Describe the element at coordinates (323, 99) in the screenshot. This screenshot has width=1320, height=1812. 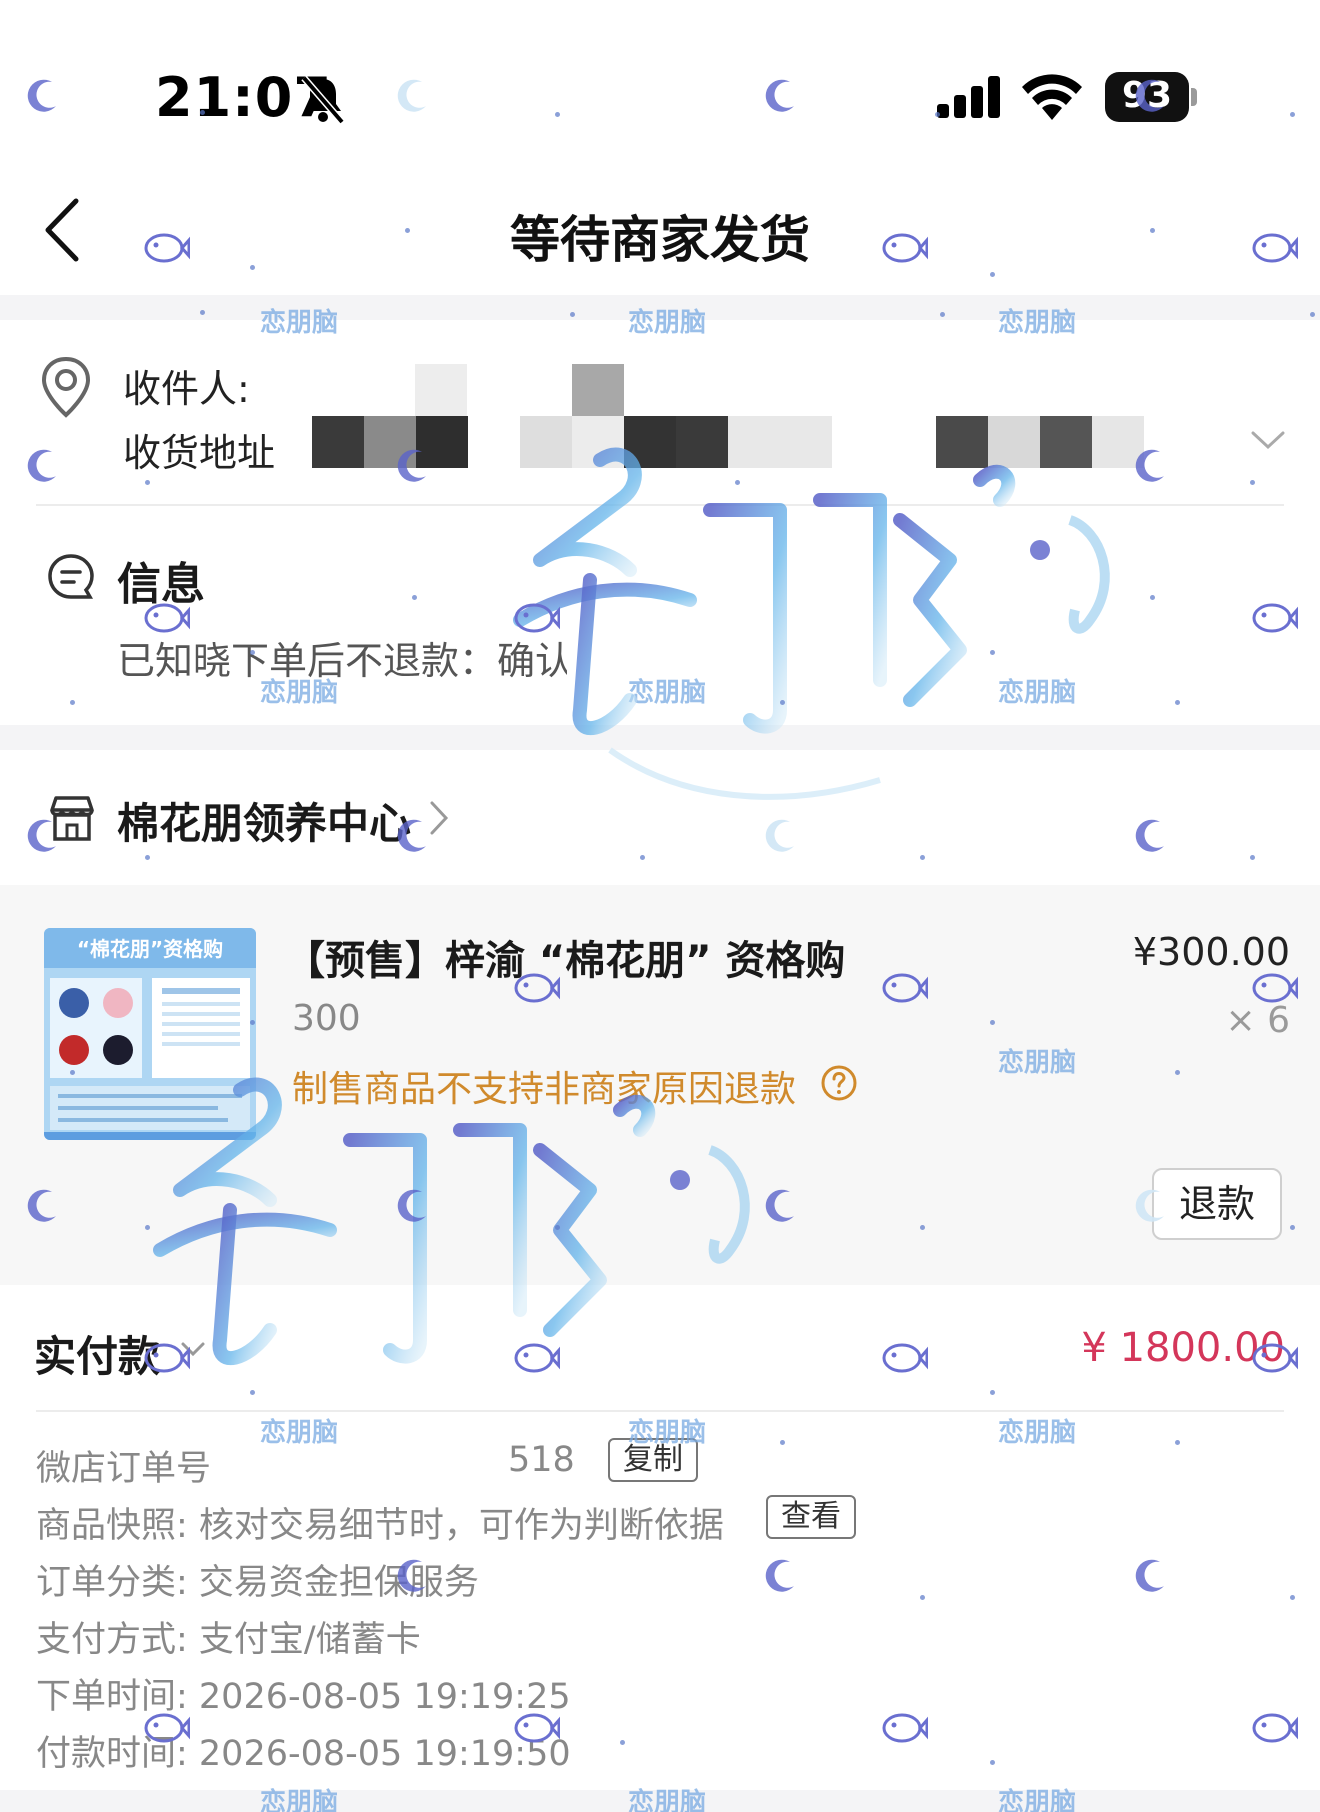
I see `mute-bell-icon` at that location.